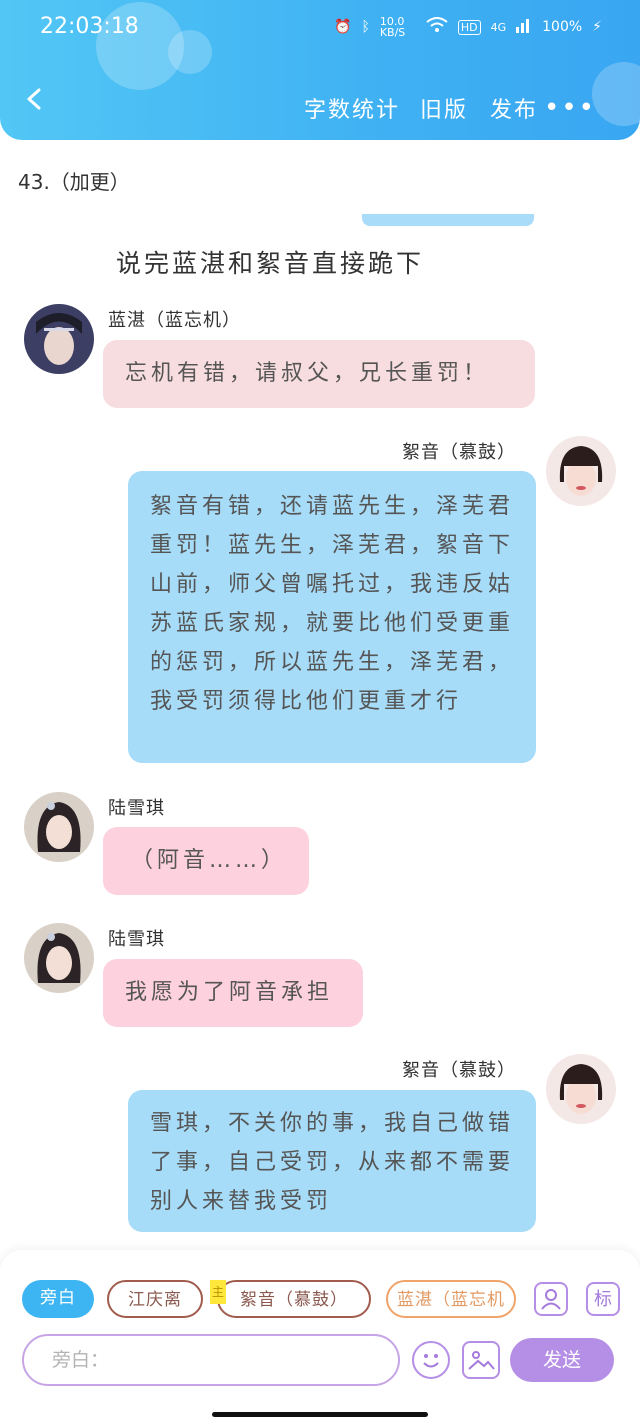 This screenshot has height=1422, width=640. I want to click on chat-bubble: 雪琪，不关你的事，我自己做错了事，自己受罚，从来都不需要别人来替我受罚, so click(332, 1161).